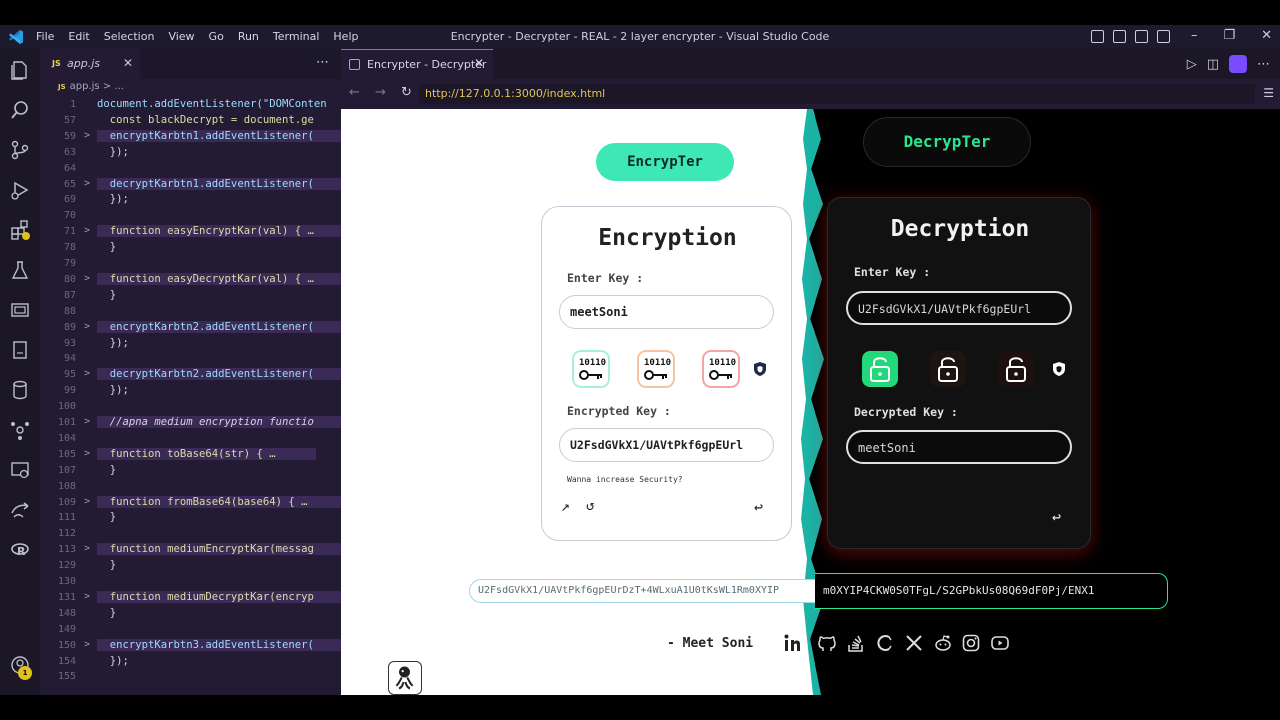 Image resolution: width=1280 pixels, height=720 pixels. What do you see at coordinates (959, 447) in the screenshot?
I see `decrypted-key-output: meetSoni` at bounding box center [959, 447].